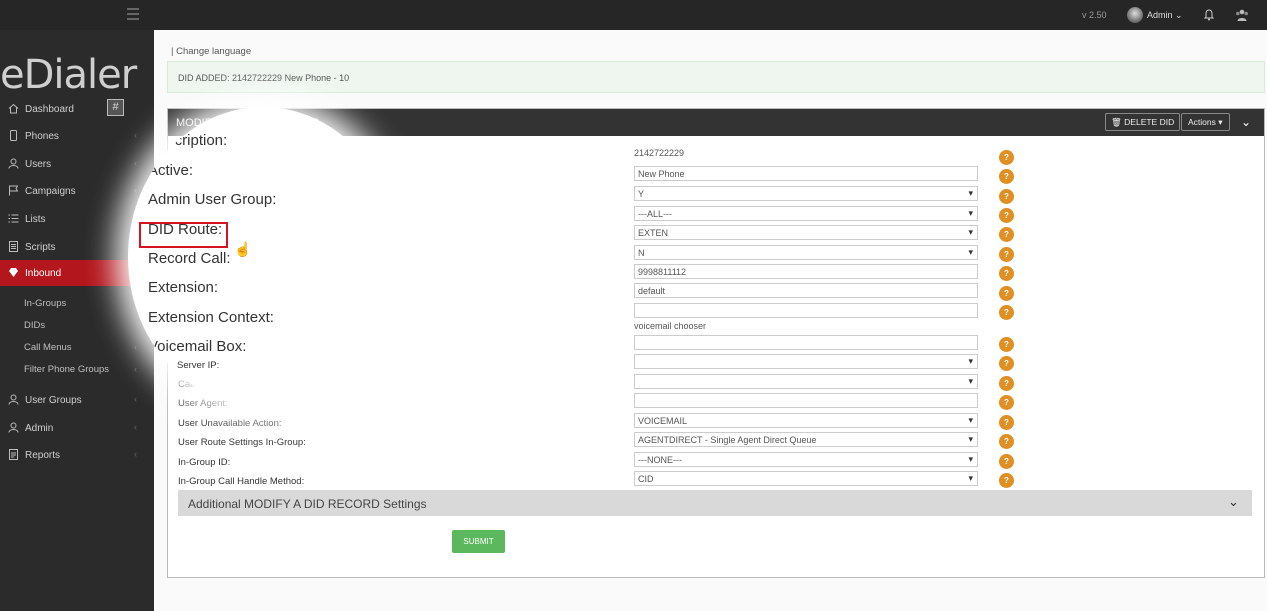 The image size is (1267, 611). I want to click on in-group-handle-label: In-Group Call Handle Method:, so click(241, 481).